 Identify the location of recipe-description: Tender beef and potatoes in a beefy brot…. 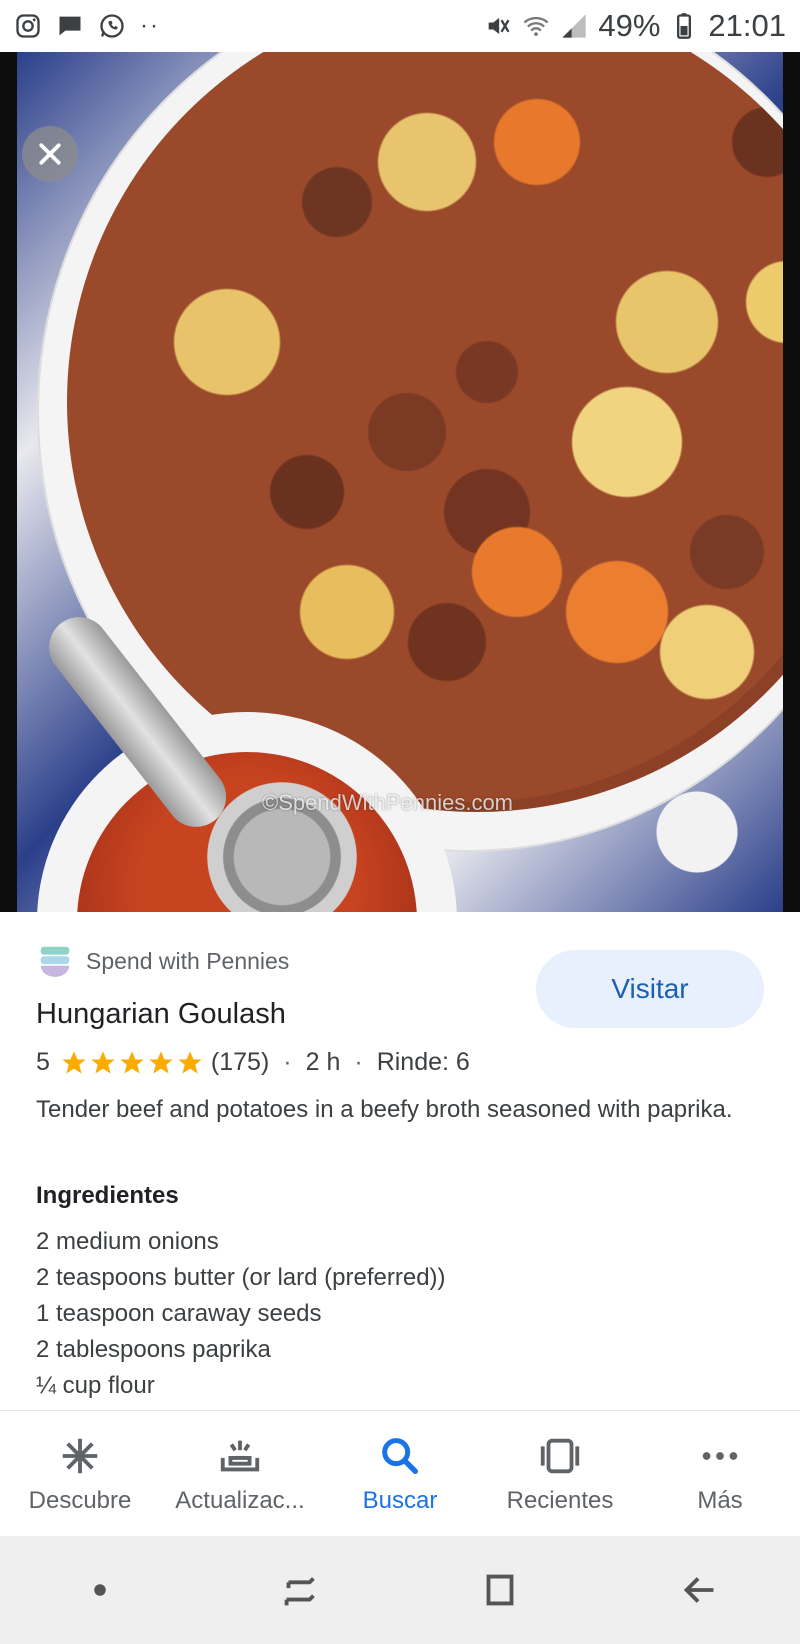
(384, 1109).